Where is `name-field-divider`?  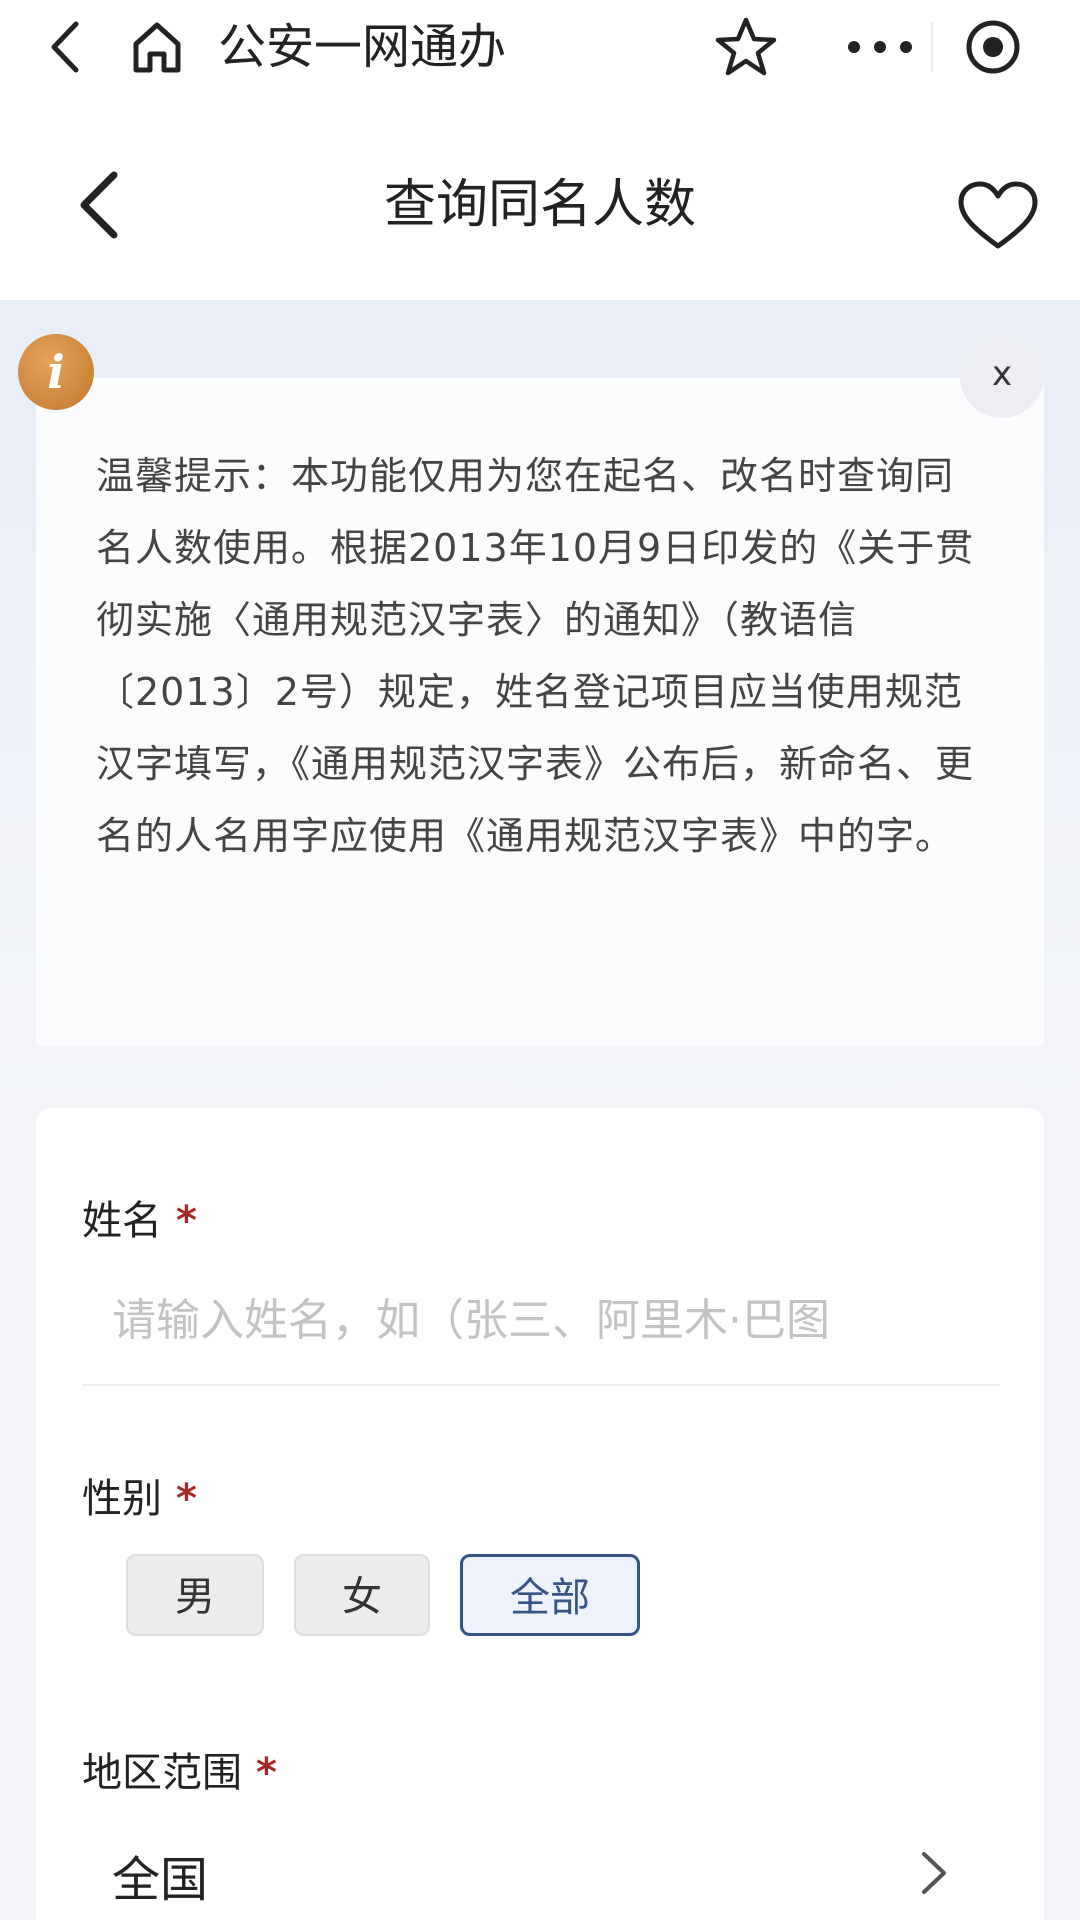
name-field-divider is located at coordinates (541, 1385).